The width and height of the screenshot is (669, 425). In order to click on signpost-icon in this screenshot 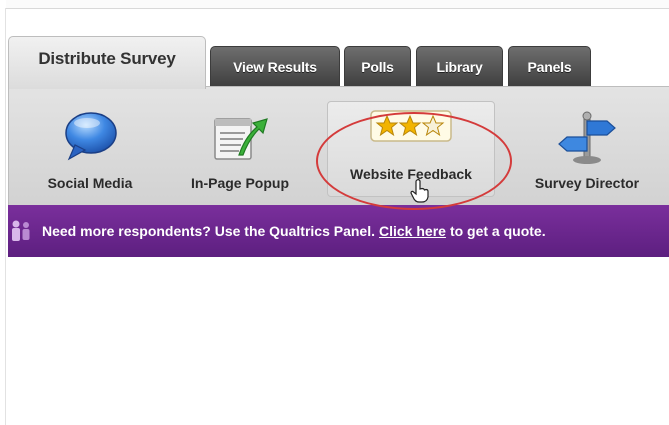, I will do `click(587, 137)`.